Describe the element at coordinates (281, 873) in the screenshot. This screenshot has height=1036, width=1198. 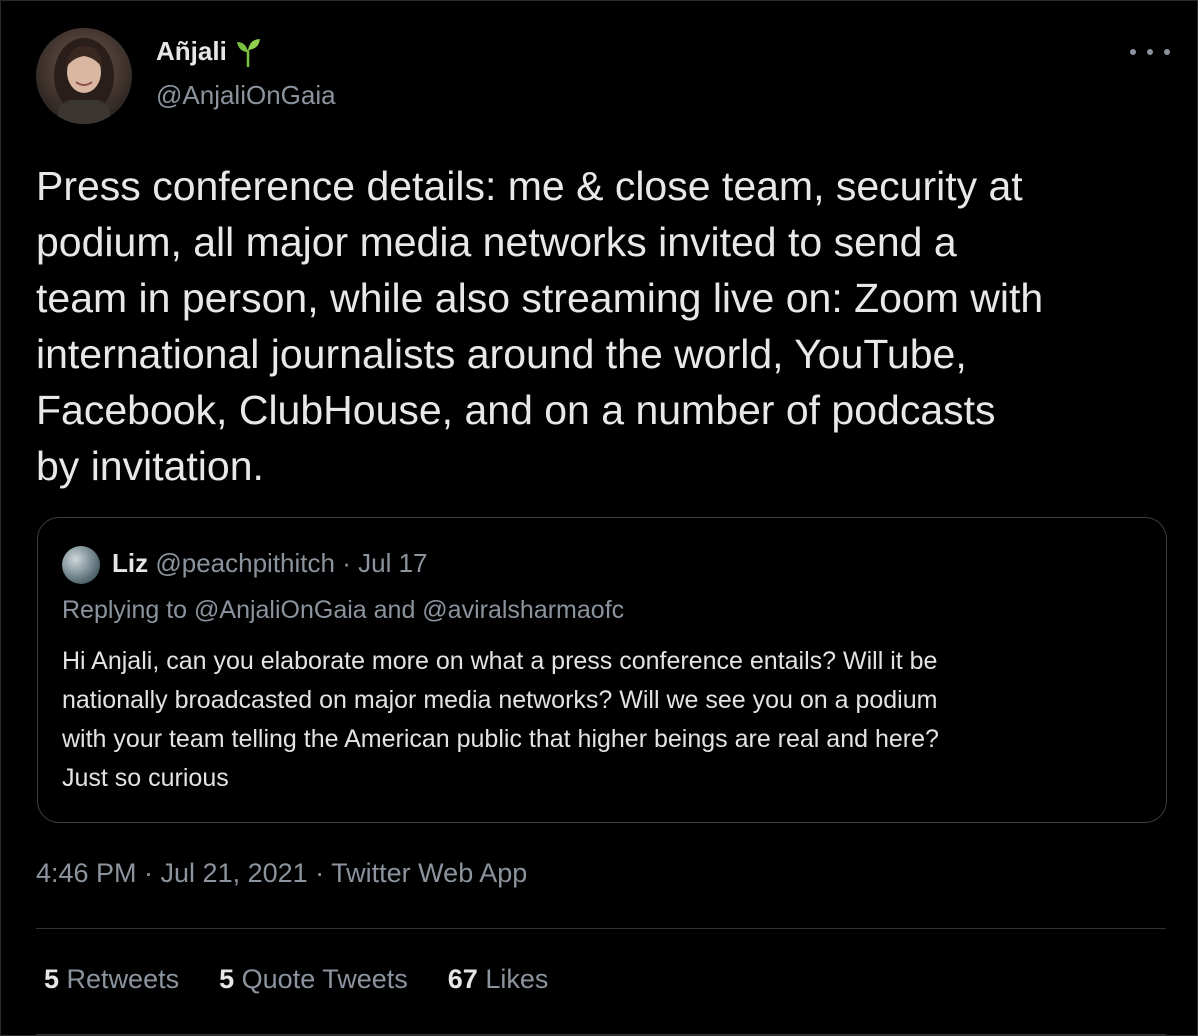
I see `tweet-timestamp-source: 4:46 PM · Jul 21, 2021 · Twitter Web App` at that location.